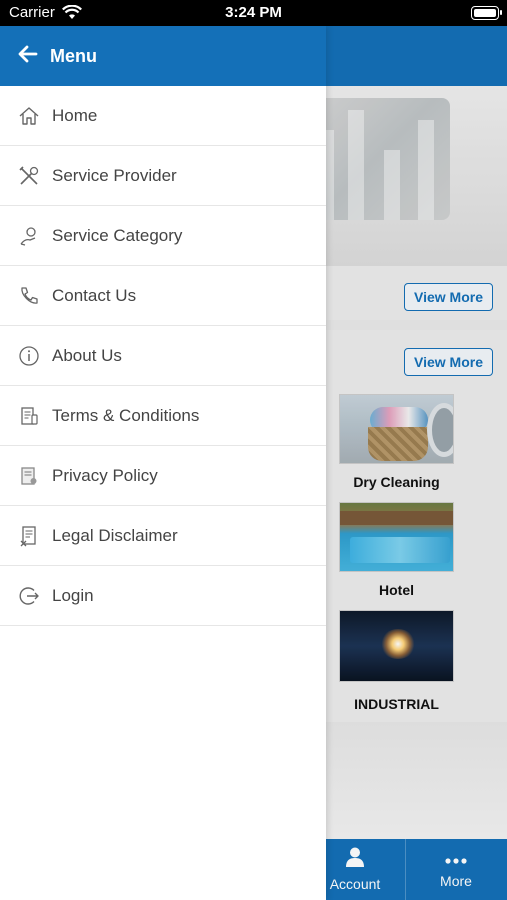 This screenshot has width=507, height=900. Describe the element at coordinates (163, 296) in the screenshot. I see `menu-item-contact-us: Contact Us` at that location.